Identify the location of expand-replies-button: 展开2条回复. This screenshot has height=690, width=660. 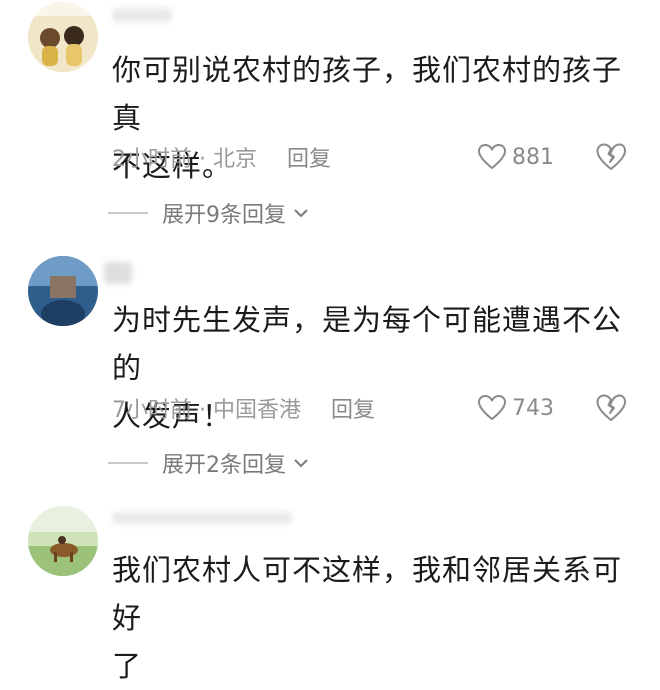
(209, 463).